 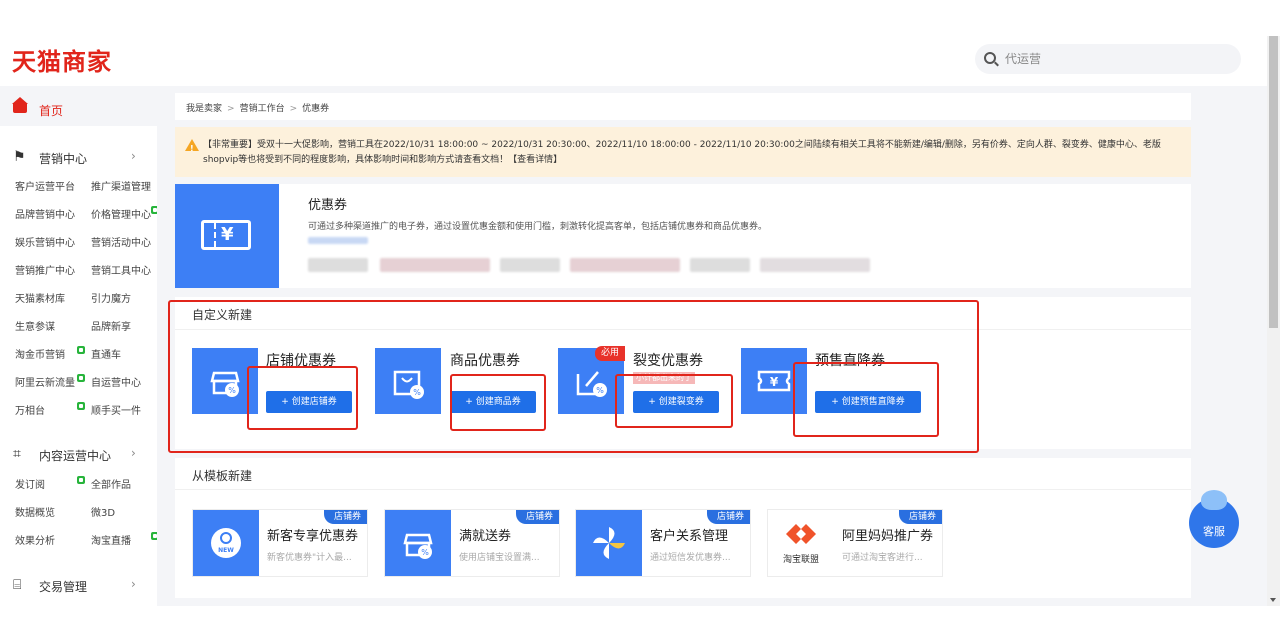 I want to click on template-card-new-customer: NEW 新客专享优惠券 新客优惠券"计入最... 店铺券, so click(x=280, y=543).